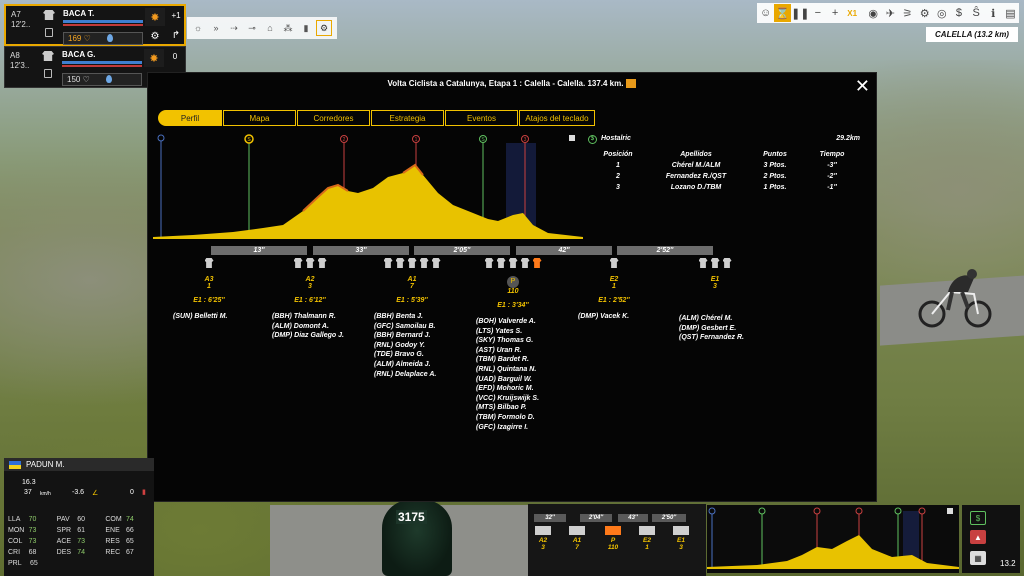  I want to click on pause-icon: ❚❚, so click(800, 13).